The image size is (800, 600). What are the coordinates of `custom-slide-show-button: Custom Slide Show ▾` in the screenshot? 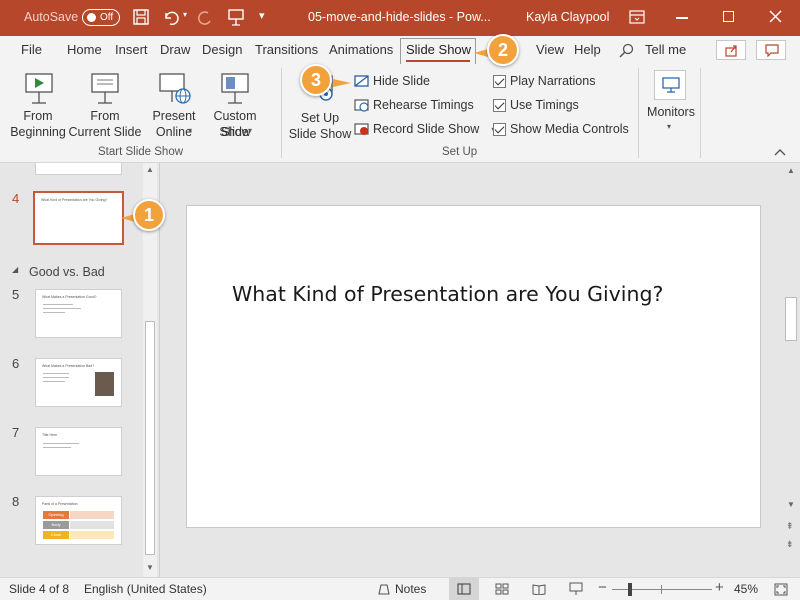 It's located at (235, 105).